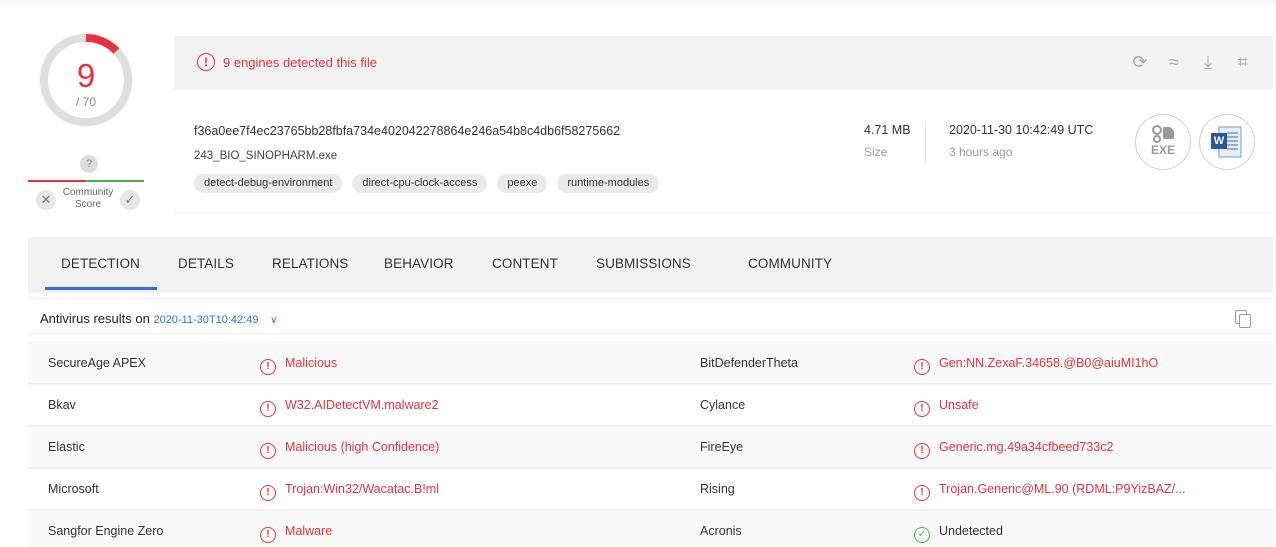  I want to click on engine-total: / 70, so click(85, 102).